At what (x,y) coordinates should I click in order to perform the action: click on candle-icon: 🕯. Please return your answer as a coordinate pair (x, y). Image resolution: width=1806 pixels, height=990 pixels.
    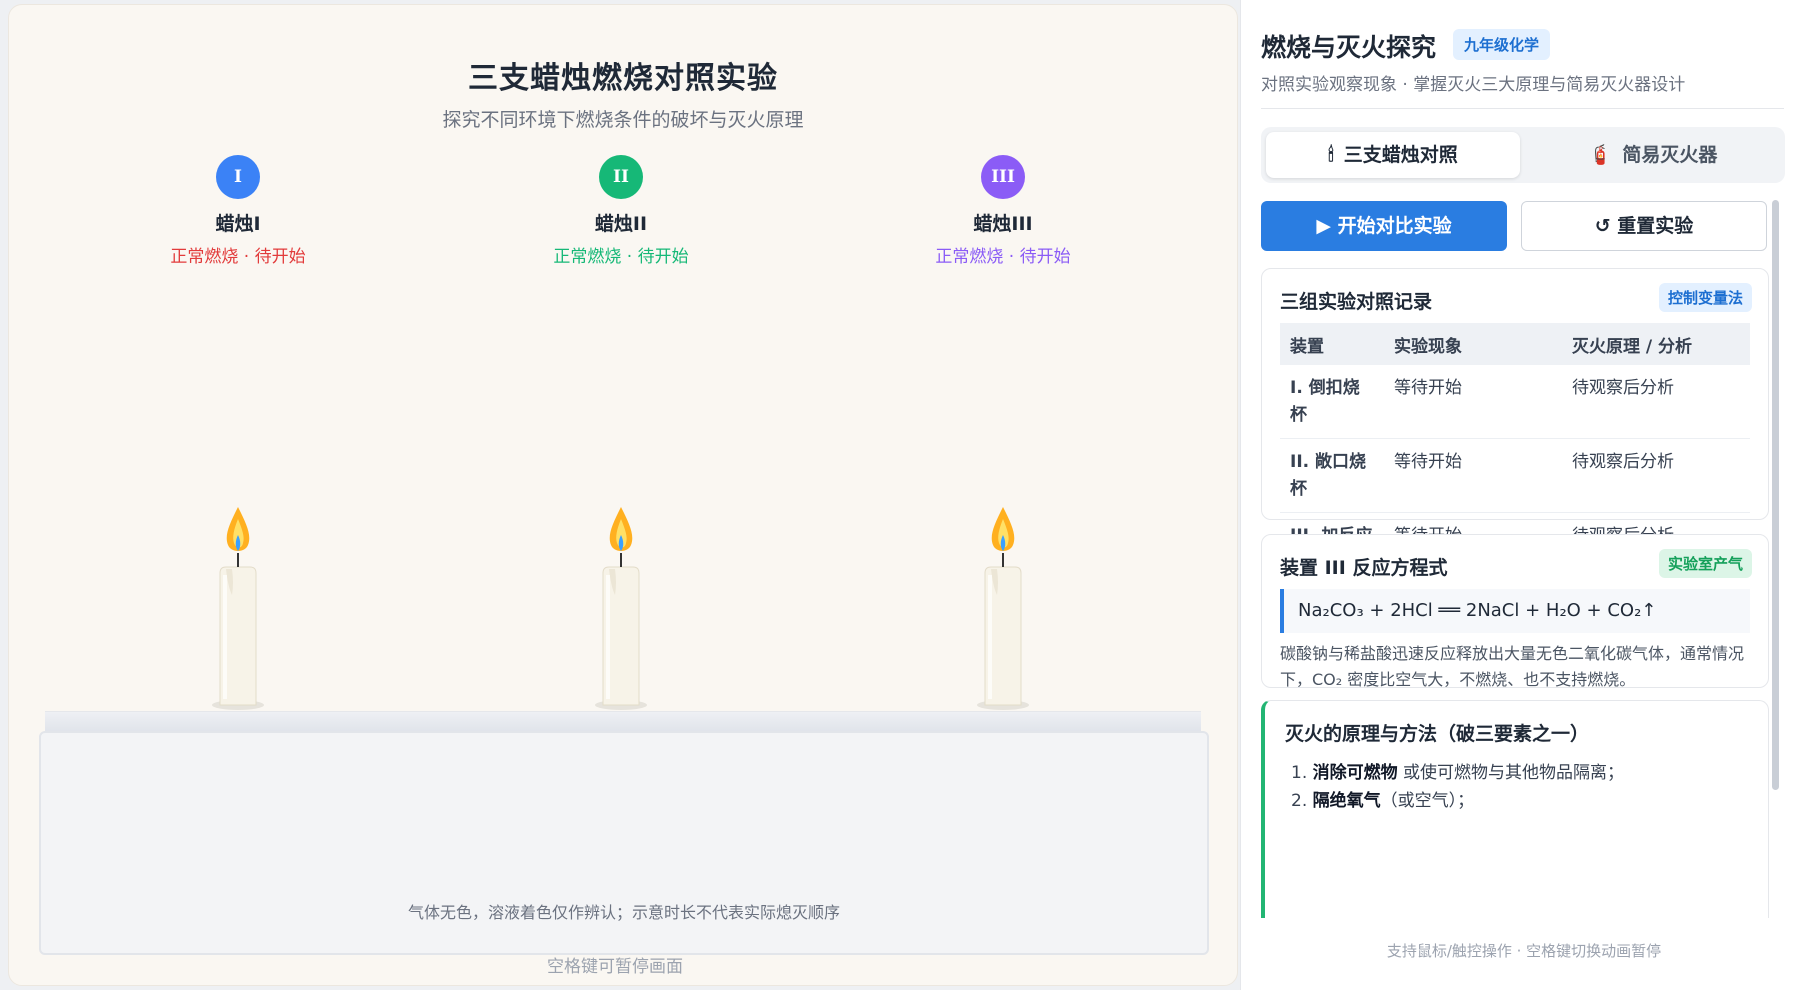
    Looking at the image, I should click on (1331, 155).